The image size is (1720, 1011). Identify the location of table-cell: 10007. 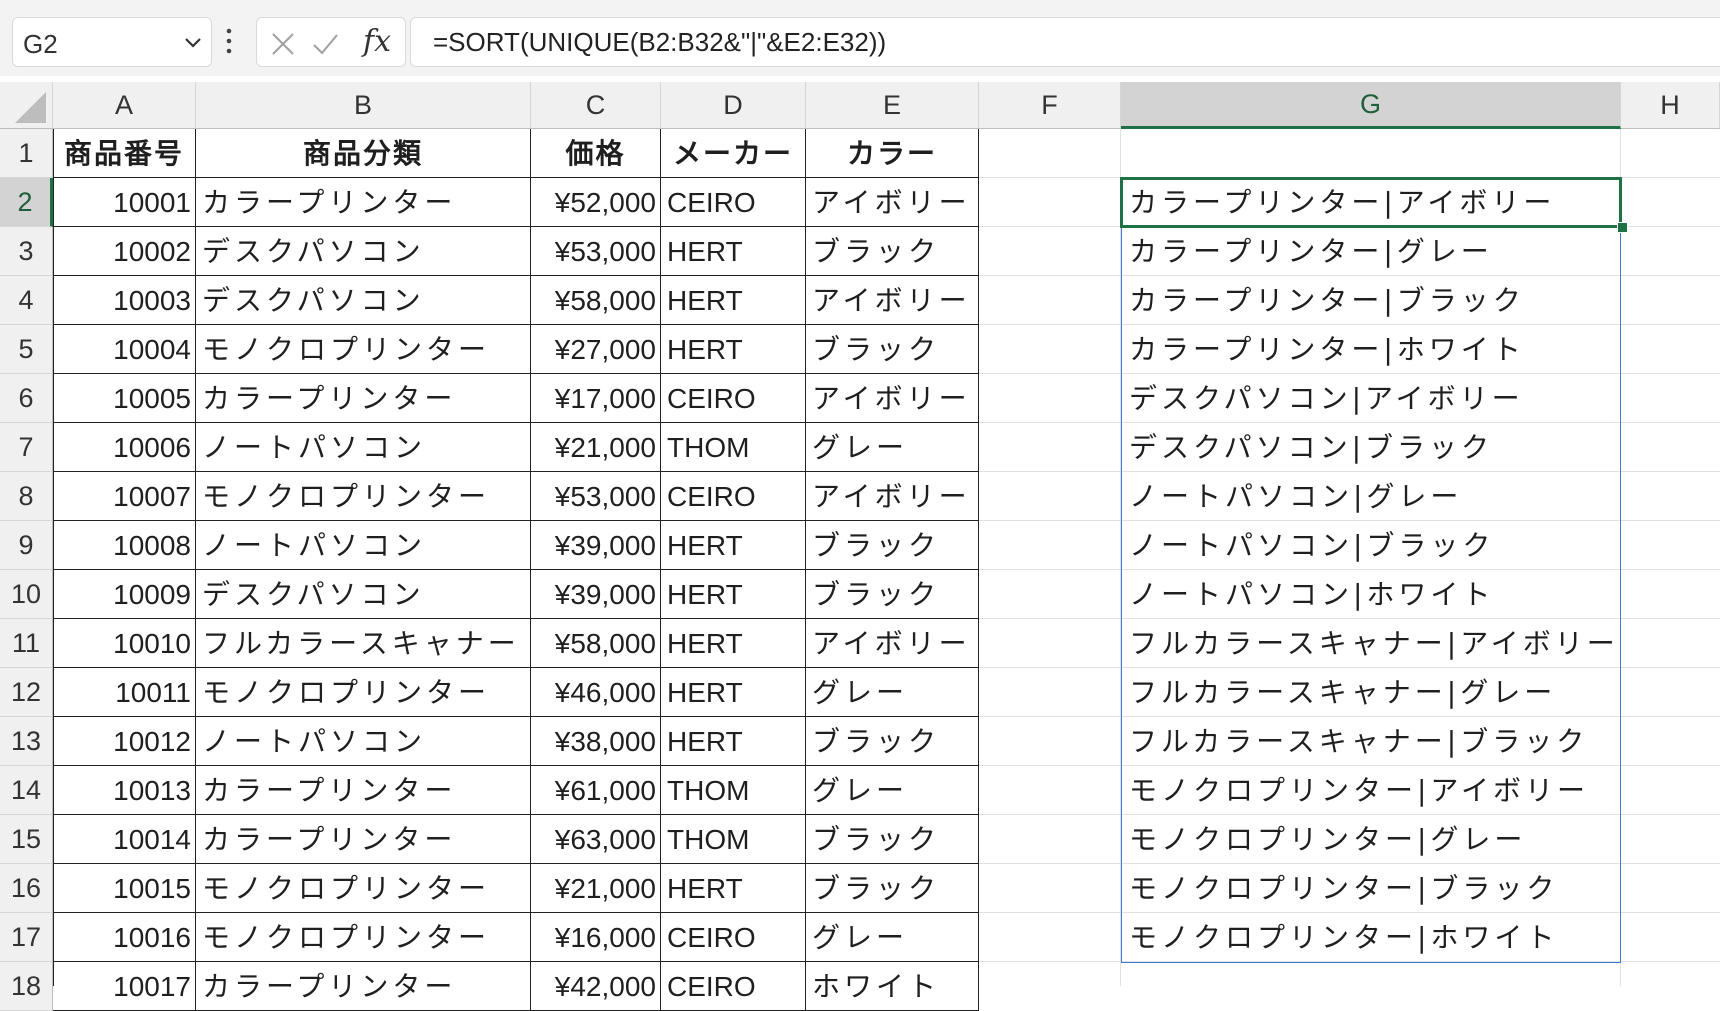
(124, 496).